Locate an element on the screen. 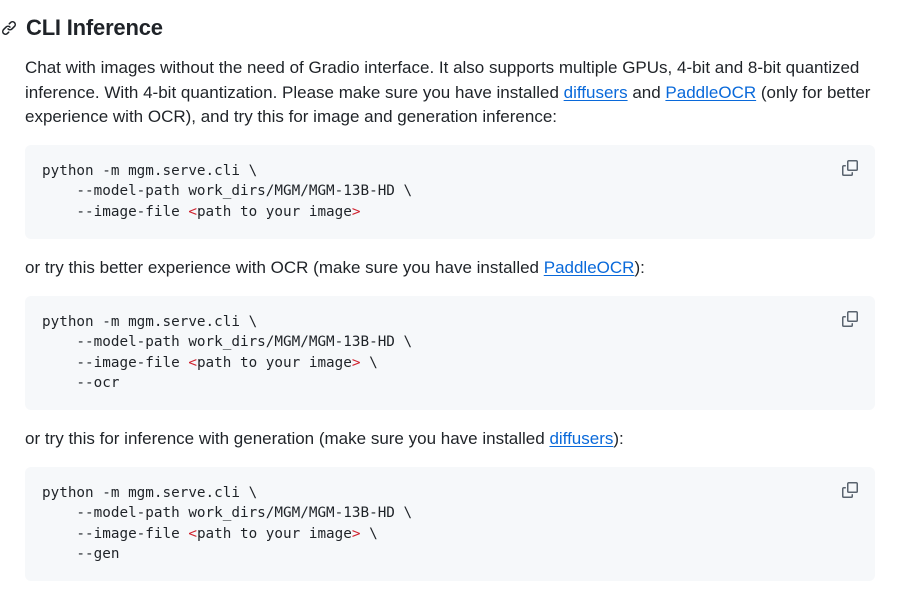  intro-text-2: and is located at coordinates (646, 92).